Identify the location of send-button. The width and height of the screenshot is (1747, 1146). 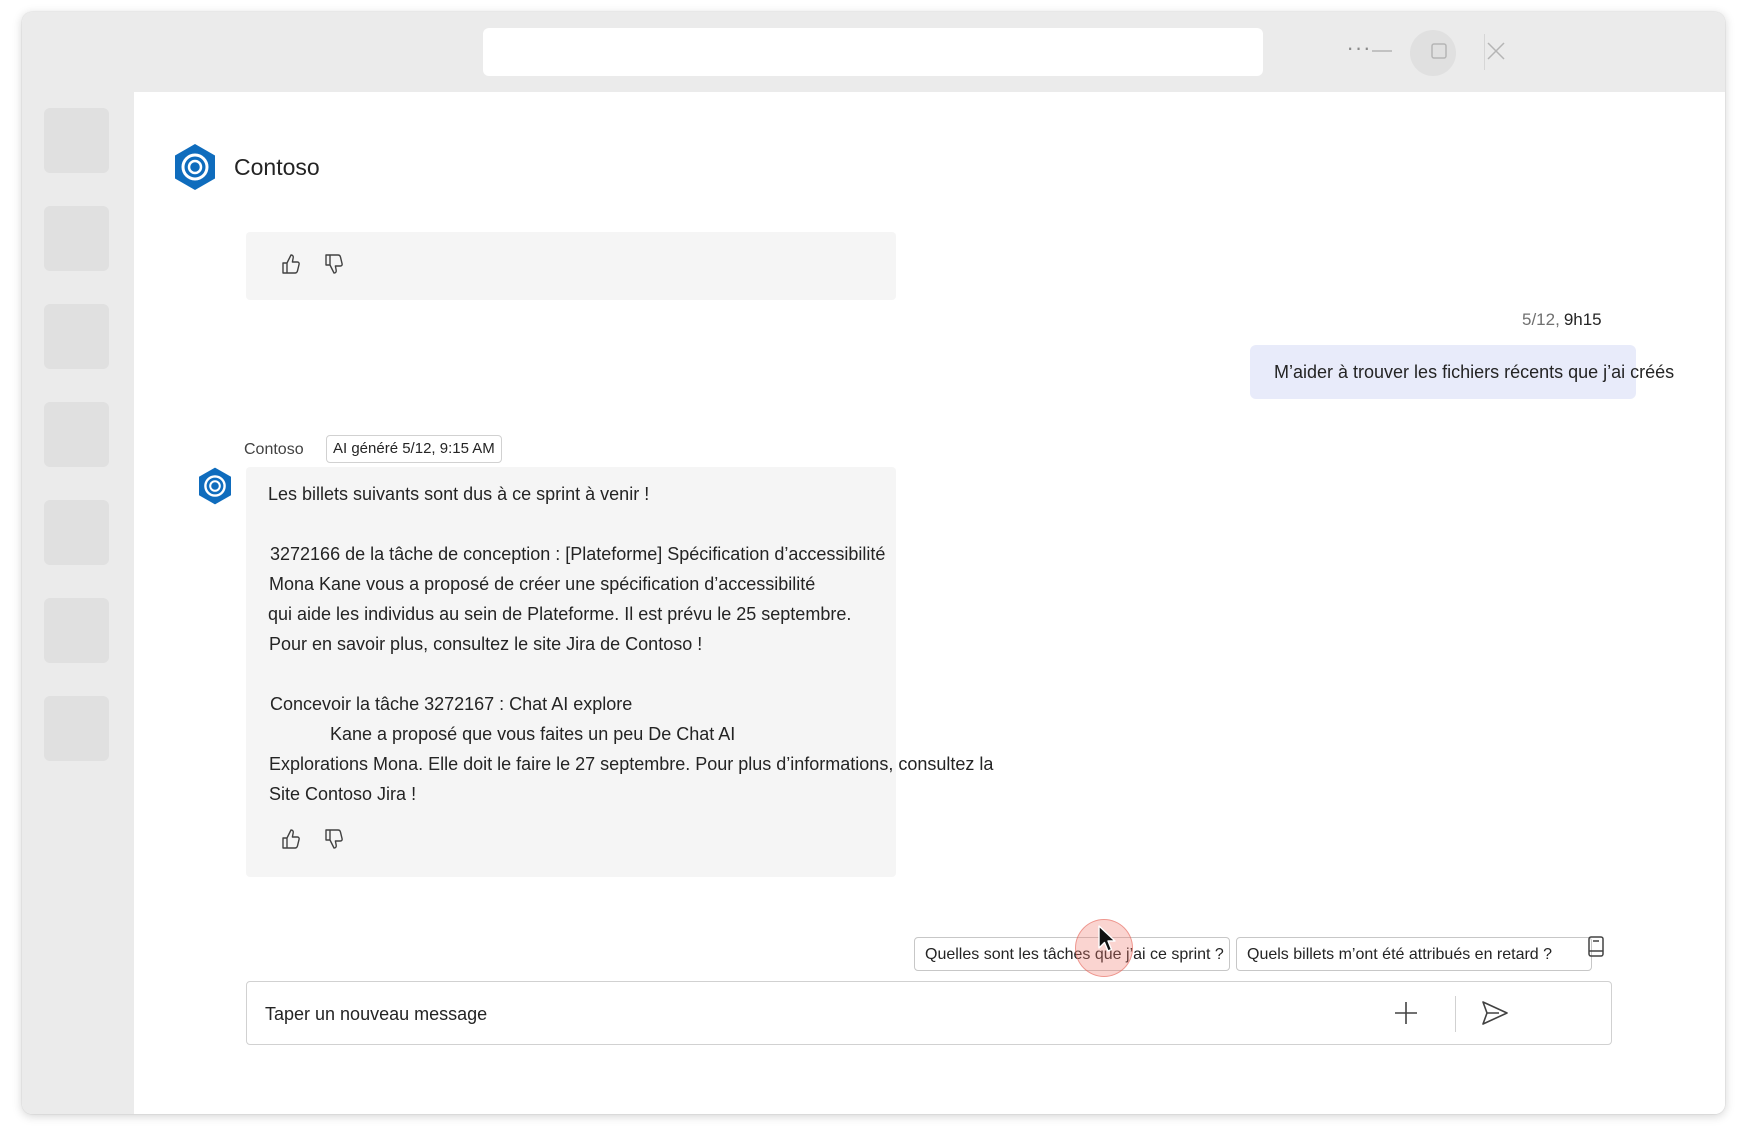
(1495, 1013).